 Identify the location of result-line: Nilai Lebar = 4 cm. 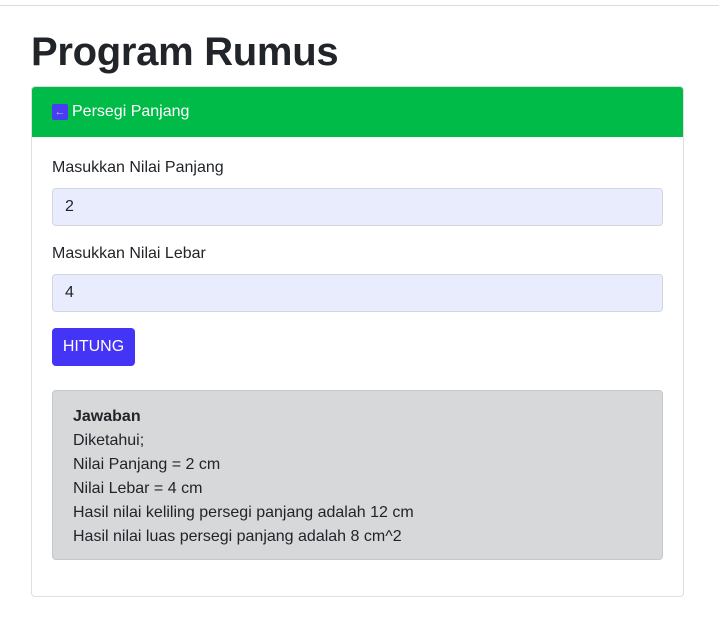
(138, 488).